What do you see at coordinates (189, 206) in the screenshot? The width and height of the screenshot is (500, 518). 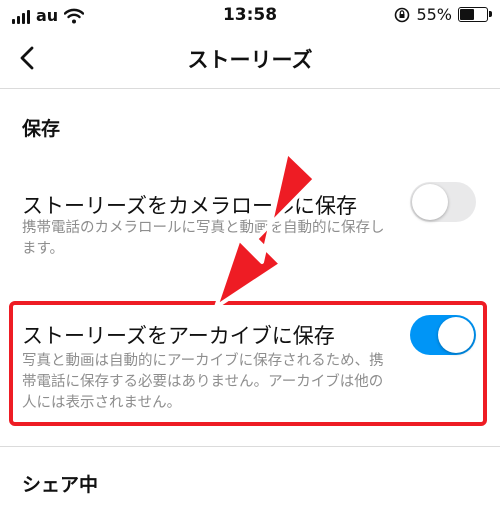 I see `setting-title: ストーリーズをカメラロールに保存` at bounding box center [189, 206].